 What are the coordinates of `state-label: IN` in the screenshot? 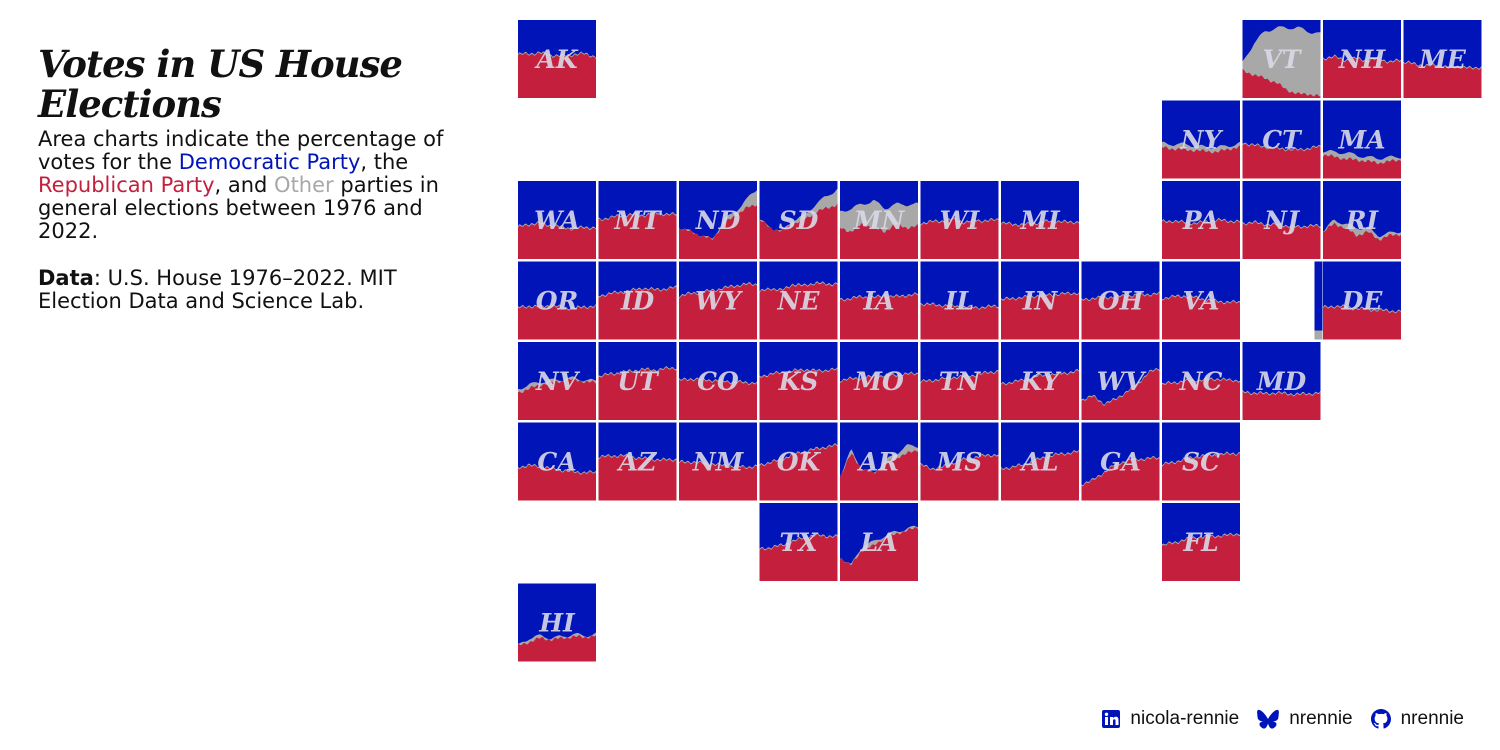 It's located at (1040, 301).